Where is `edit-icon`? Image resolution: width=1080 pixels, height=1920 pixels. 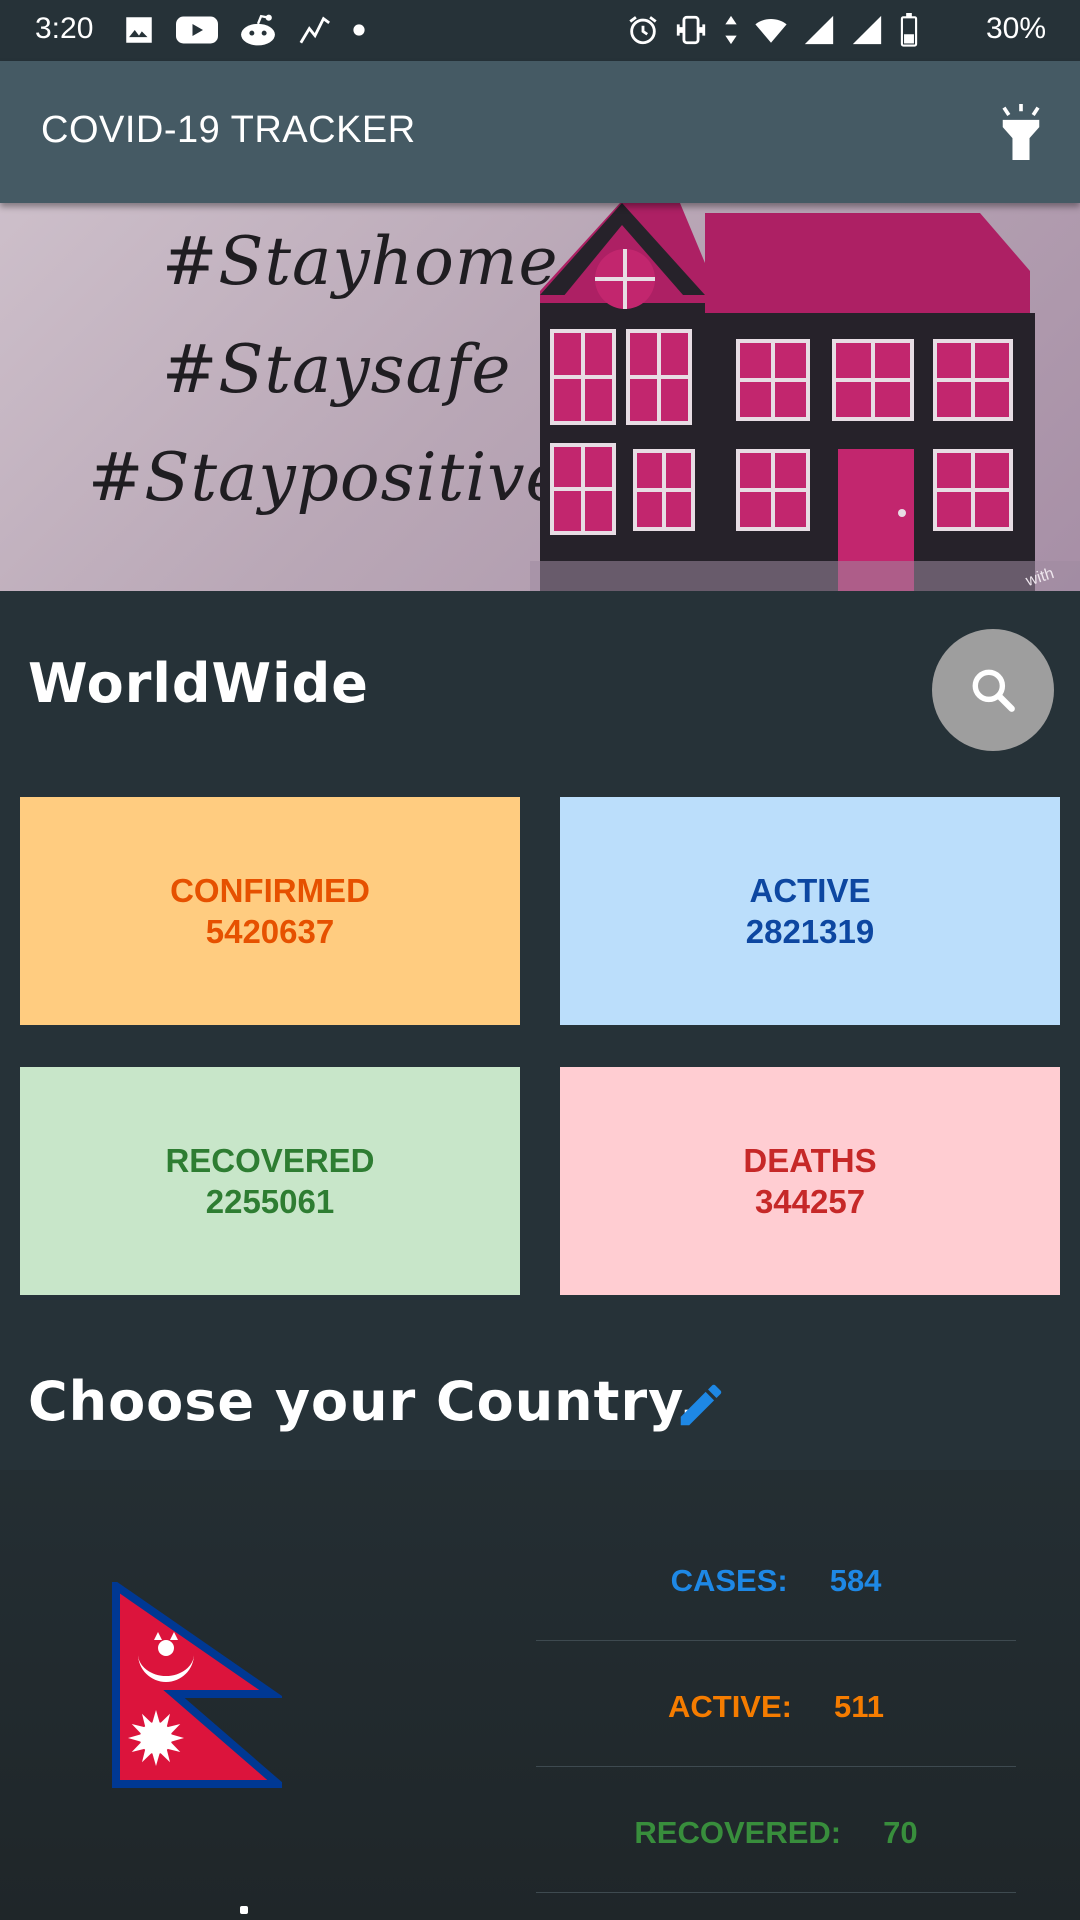
edit-icon is located at coordinates (701, 1405).